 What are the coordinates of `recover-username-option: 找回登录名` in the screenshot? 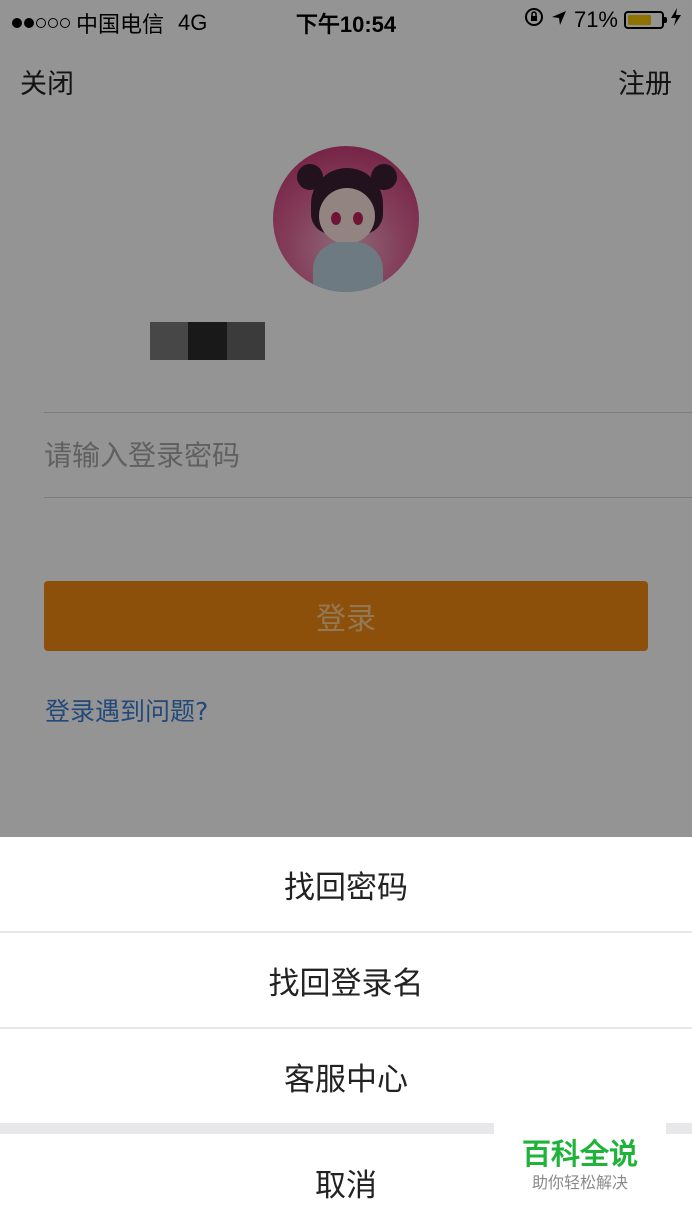 It's located at (346, 980).